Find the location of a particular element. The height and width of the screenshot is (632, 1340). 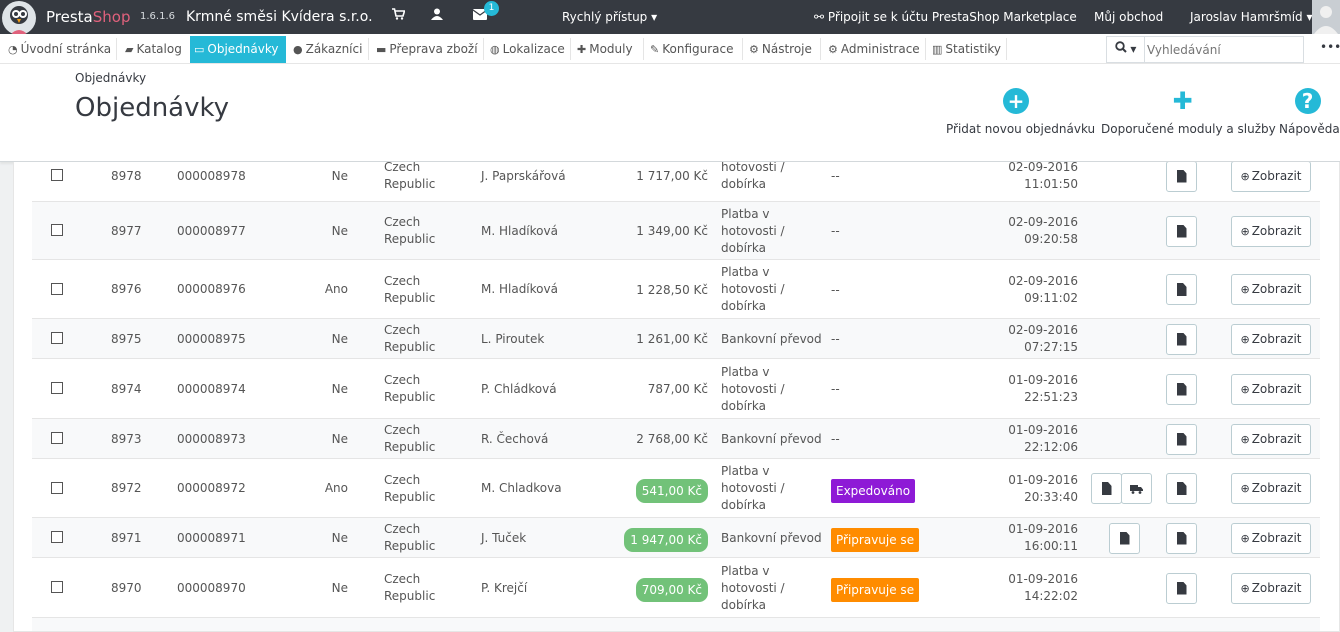

prestashop-logo is located at coordinates (19, 18).